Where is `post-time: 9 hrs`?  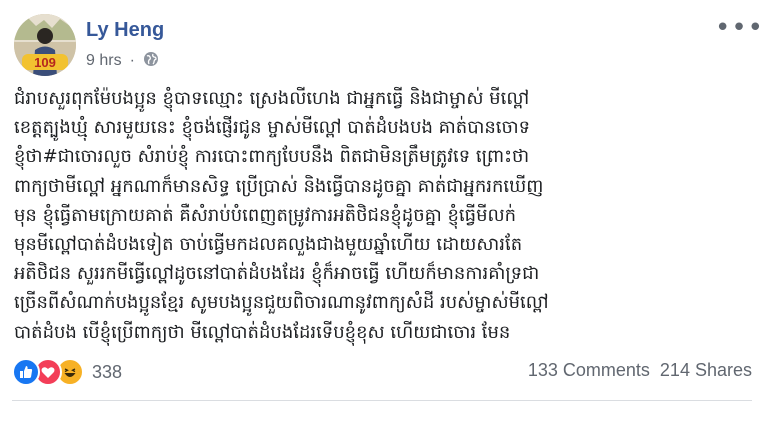
post-time: 9 hrs is located at coordinates (104, 61).